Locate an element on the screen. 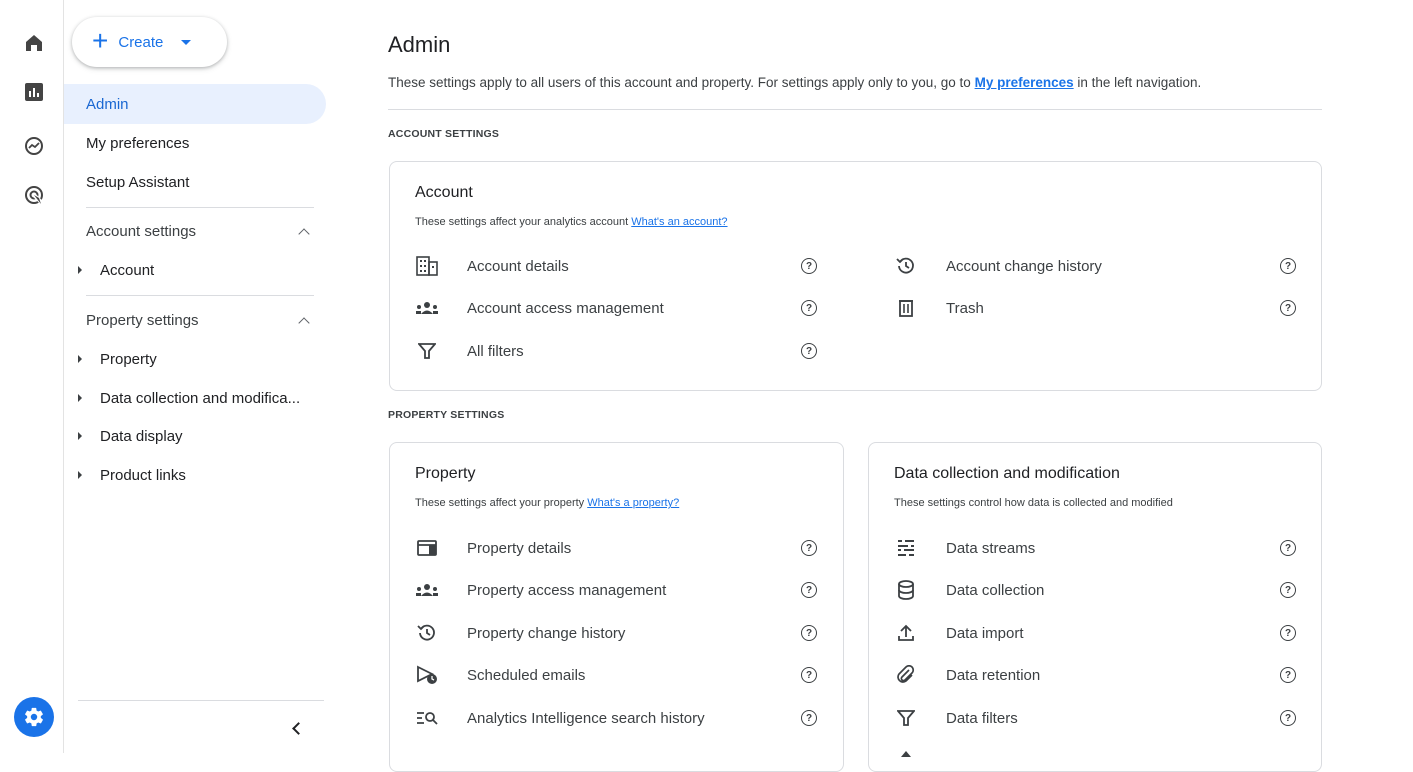 This screenshot has width=1413, height=772. data-streams-row: Data streams is located at coordinates (964, 548).